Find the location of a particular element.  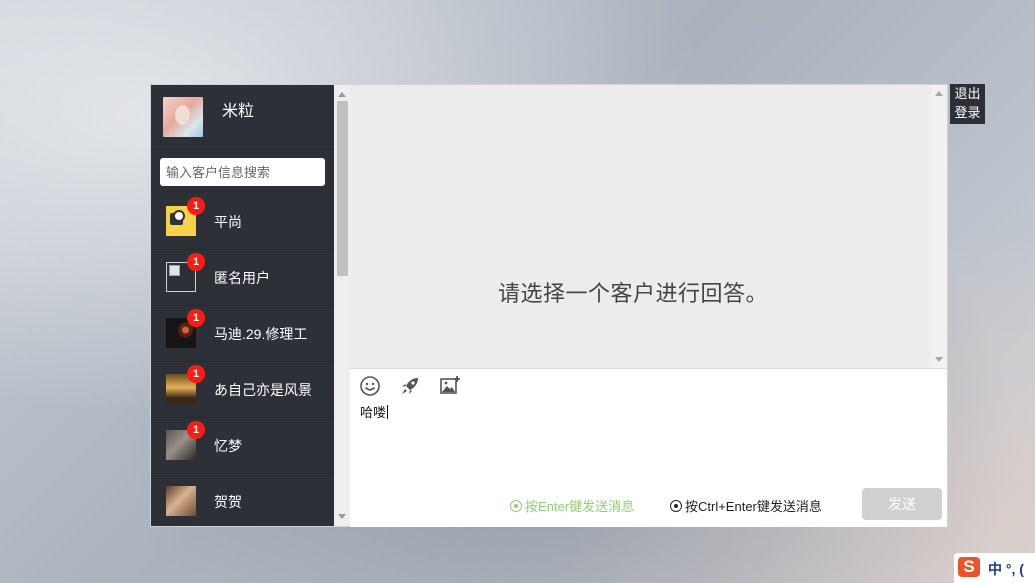

contact-list-scrollbar is located at coordinates (342, 305).